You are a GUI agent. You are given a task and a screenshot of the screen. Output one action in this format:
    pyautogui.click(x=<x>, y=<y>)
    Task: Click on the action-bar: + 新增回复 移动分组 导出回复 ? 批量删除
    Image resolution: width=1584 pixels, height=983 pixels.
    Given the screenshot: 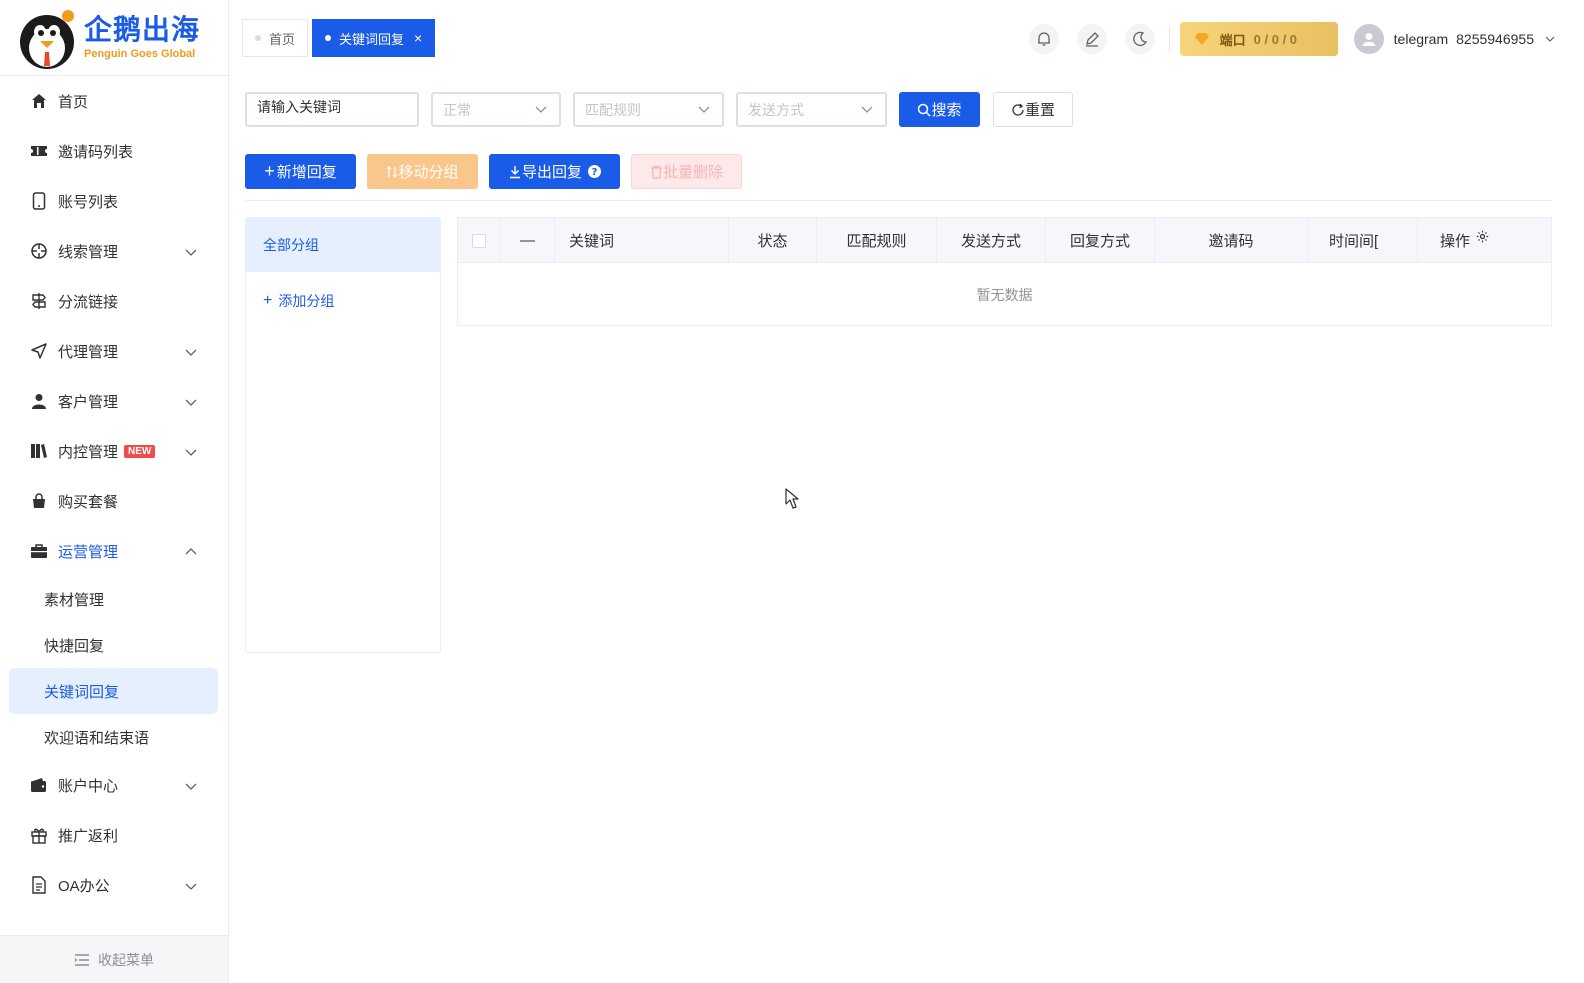 What is the action you would take?
    pyautogui.click(x=499, y=171)
    